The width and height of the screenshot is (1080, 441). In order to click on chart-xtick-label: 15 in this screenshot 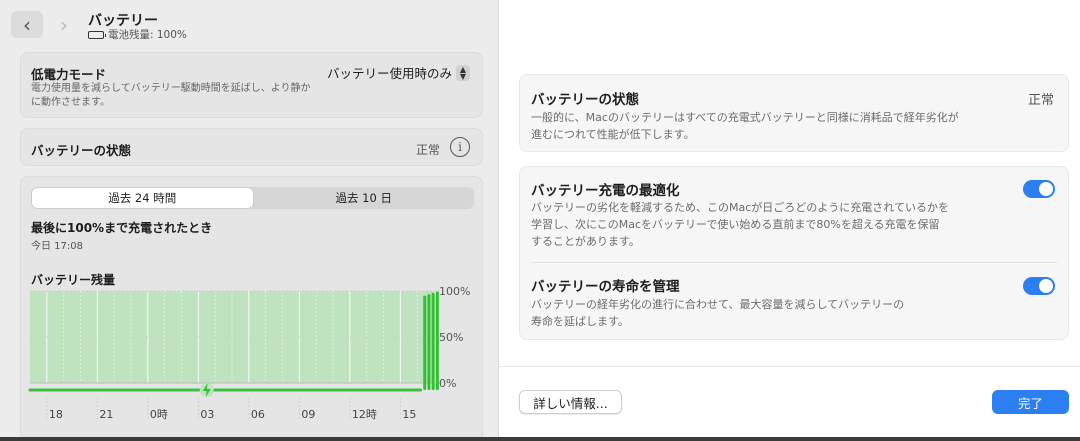, I will do `click(409, 414)`.